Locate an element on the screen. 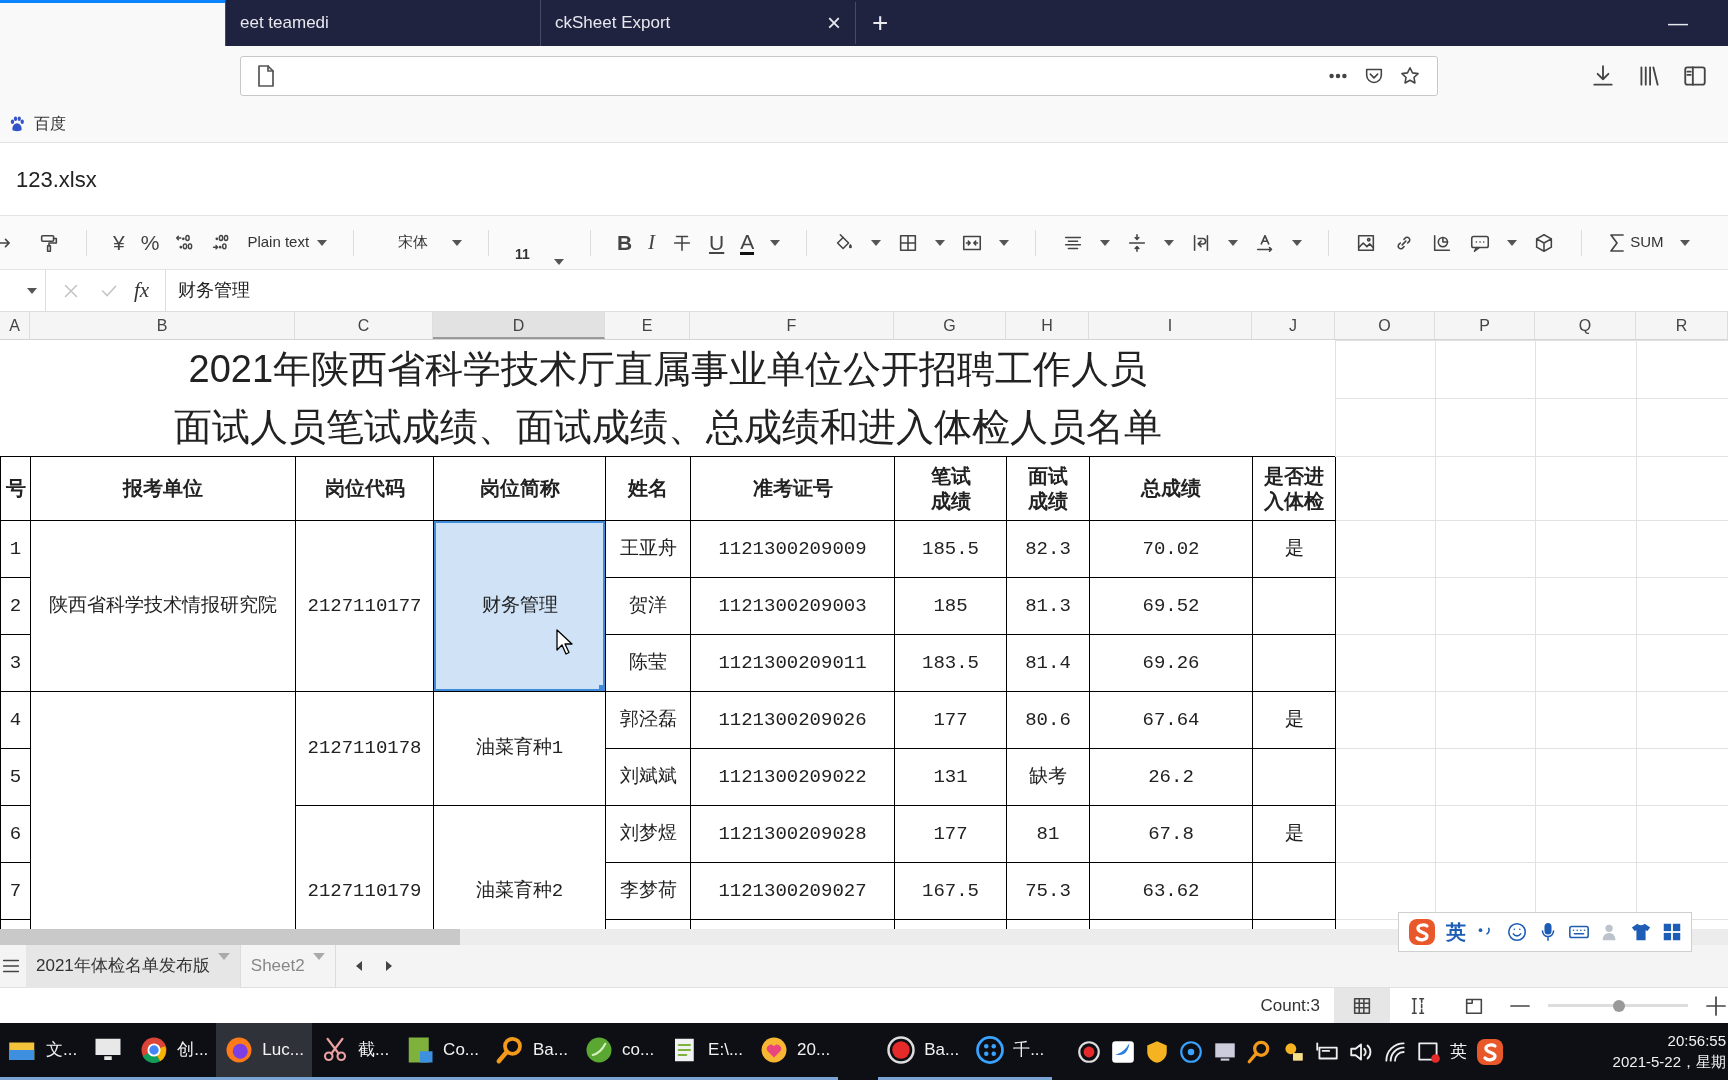  table-cell: 82.3 is located at coordinates (1048, 549).